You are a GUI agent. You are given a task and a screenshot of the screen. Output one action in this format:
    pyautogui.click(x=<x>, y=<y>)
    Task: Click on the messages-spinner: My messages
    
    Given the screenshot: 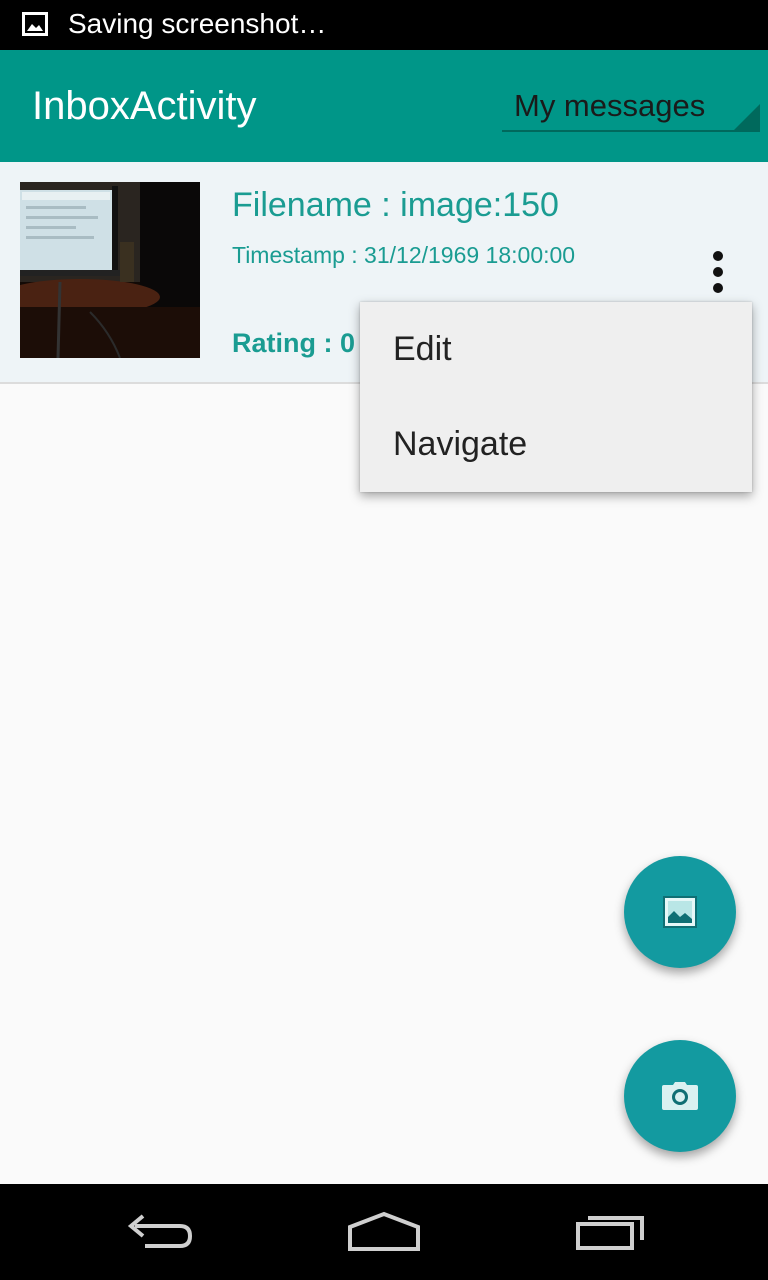 What is the action you would take?
    pyautogui.click(x=631, y=104)
    